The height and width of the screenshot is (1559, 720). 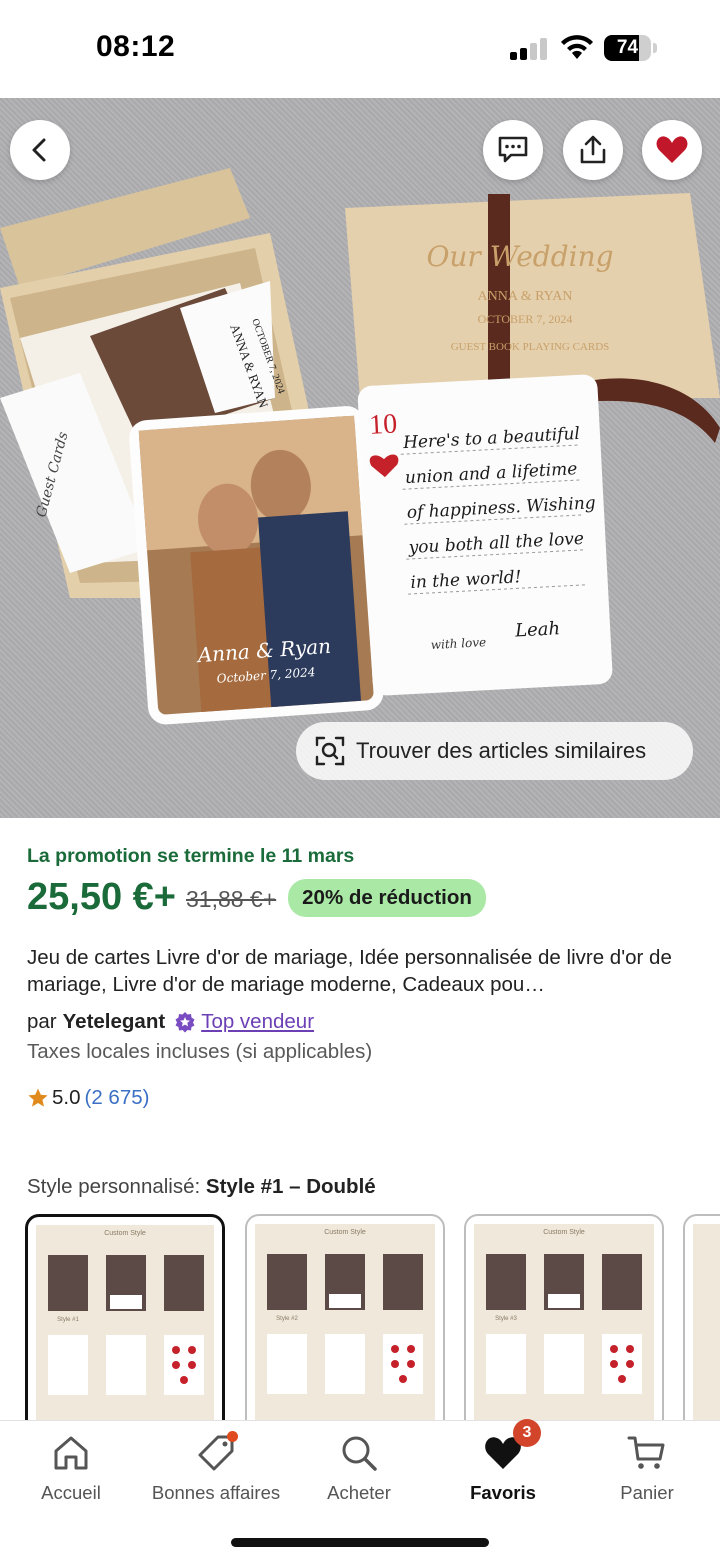 I want to click on status-bar: 08:12 74, so click(x=360, y=49).